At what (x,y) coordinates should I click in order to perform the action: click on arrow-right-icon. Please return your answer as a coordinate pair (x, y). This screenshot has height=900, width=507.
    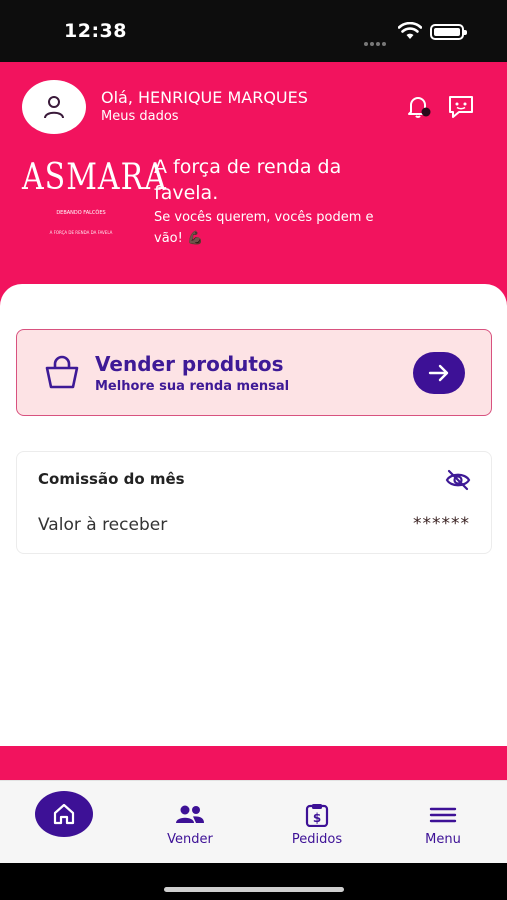
    Looking at the image, I should click on (438, 373).